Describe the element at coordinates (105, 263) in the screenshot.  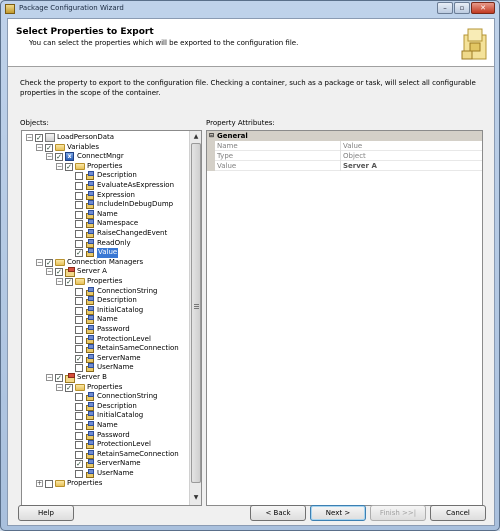
I see `tree-node: − ✓ Connection Managers` at that location.